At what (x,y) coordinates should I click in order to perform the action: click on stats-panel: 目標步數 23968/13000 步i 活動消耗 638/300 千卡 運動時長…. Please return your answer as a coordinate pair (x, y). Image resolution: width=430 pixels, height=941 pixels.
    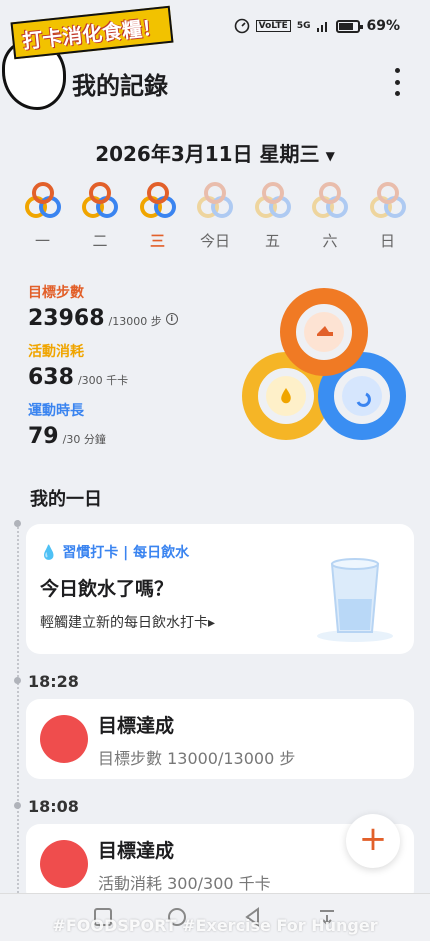
    Looking at the image, I should click on (143, 370).